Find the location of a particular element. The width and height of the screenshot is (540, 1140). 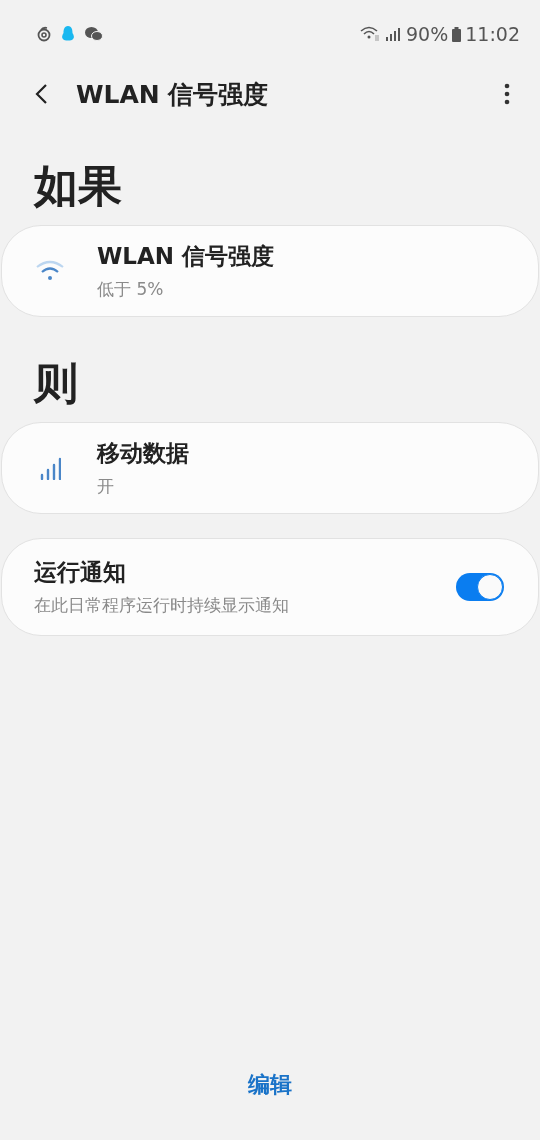

setting-title: 运行通知 is located at coordinates (80, 572).